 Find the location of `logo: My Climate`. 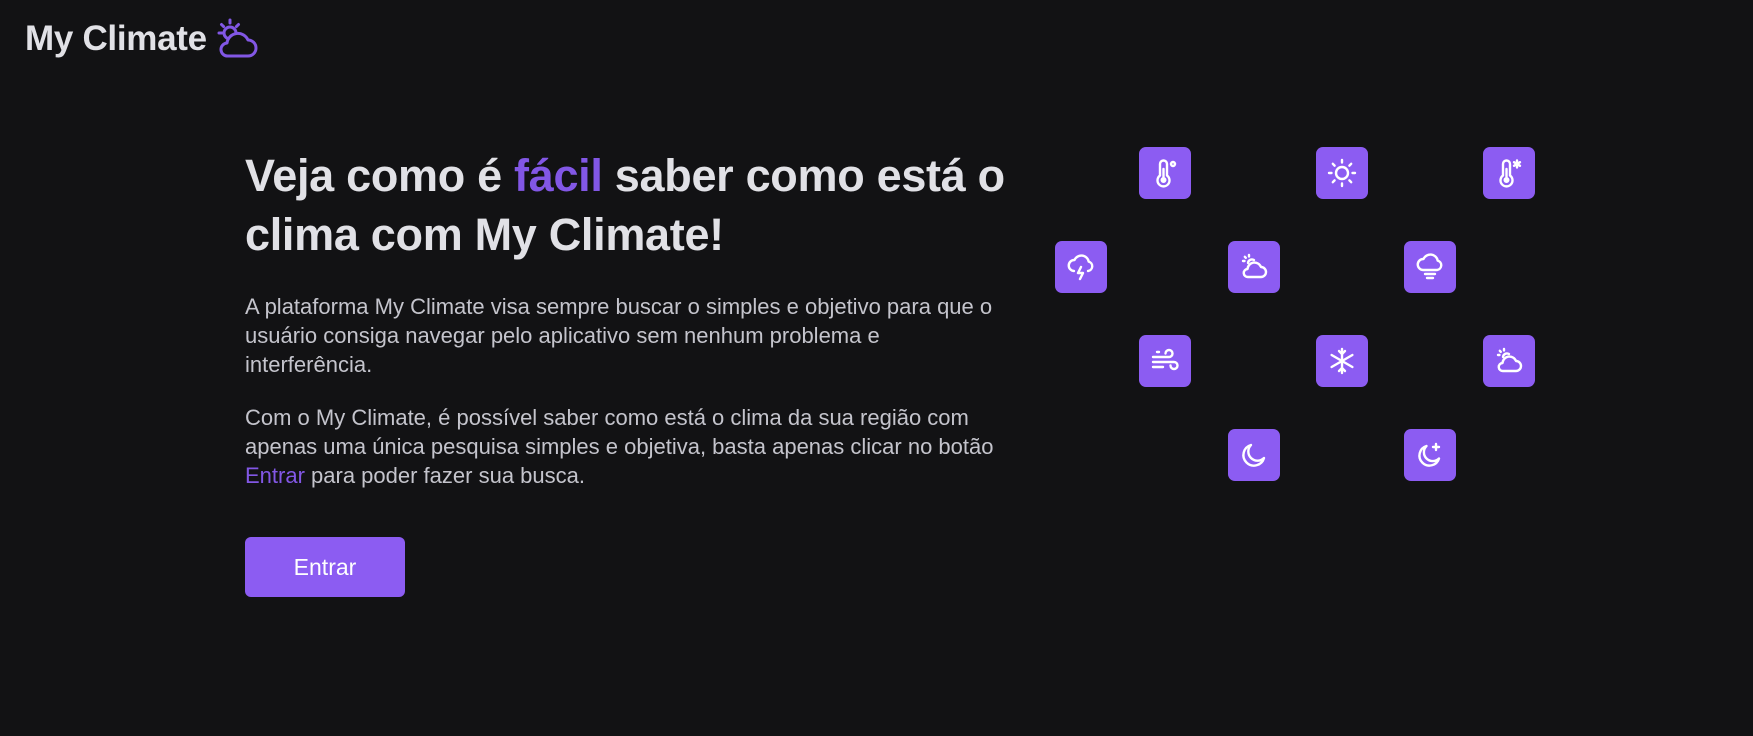

logo: My Climate is located at coordinates (142, 39).